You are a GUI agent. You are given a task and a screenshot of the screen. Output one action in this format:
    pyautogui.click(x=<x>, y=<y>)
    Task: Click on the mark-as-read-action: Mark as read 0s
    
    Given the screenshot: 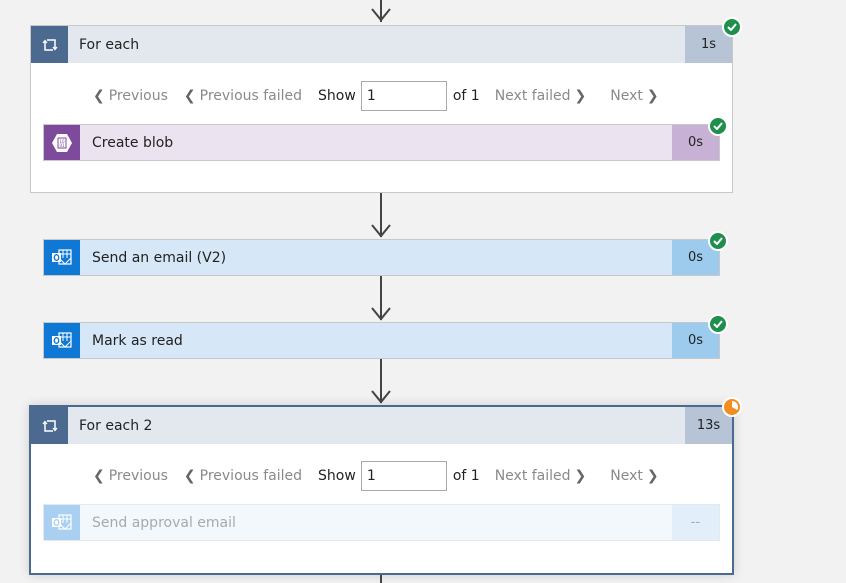 What is the action you would take?
    pyautogui.click(x=381, y=340)
    